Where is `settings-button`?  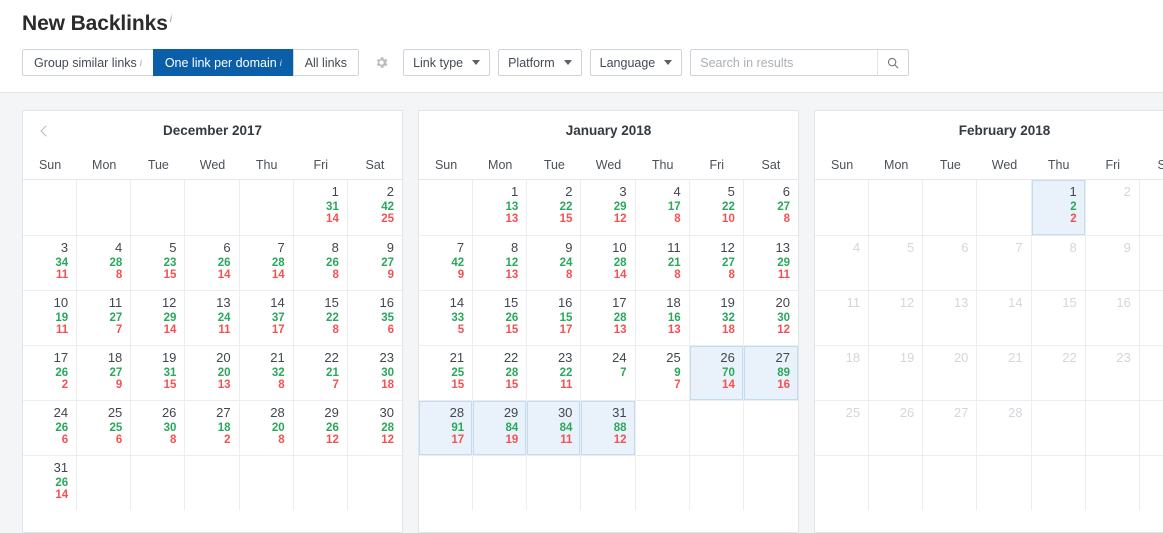
settings-button is located at coordinates (381, 62).